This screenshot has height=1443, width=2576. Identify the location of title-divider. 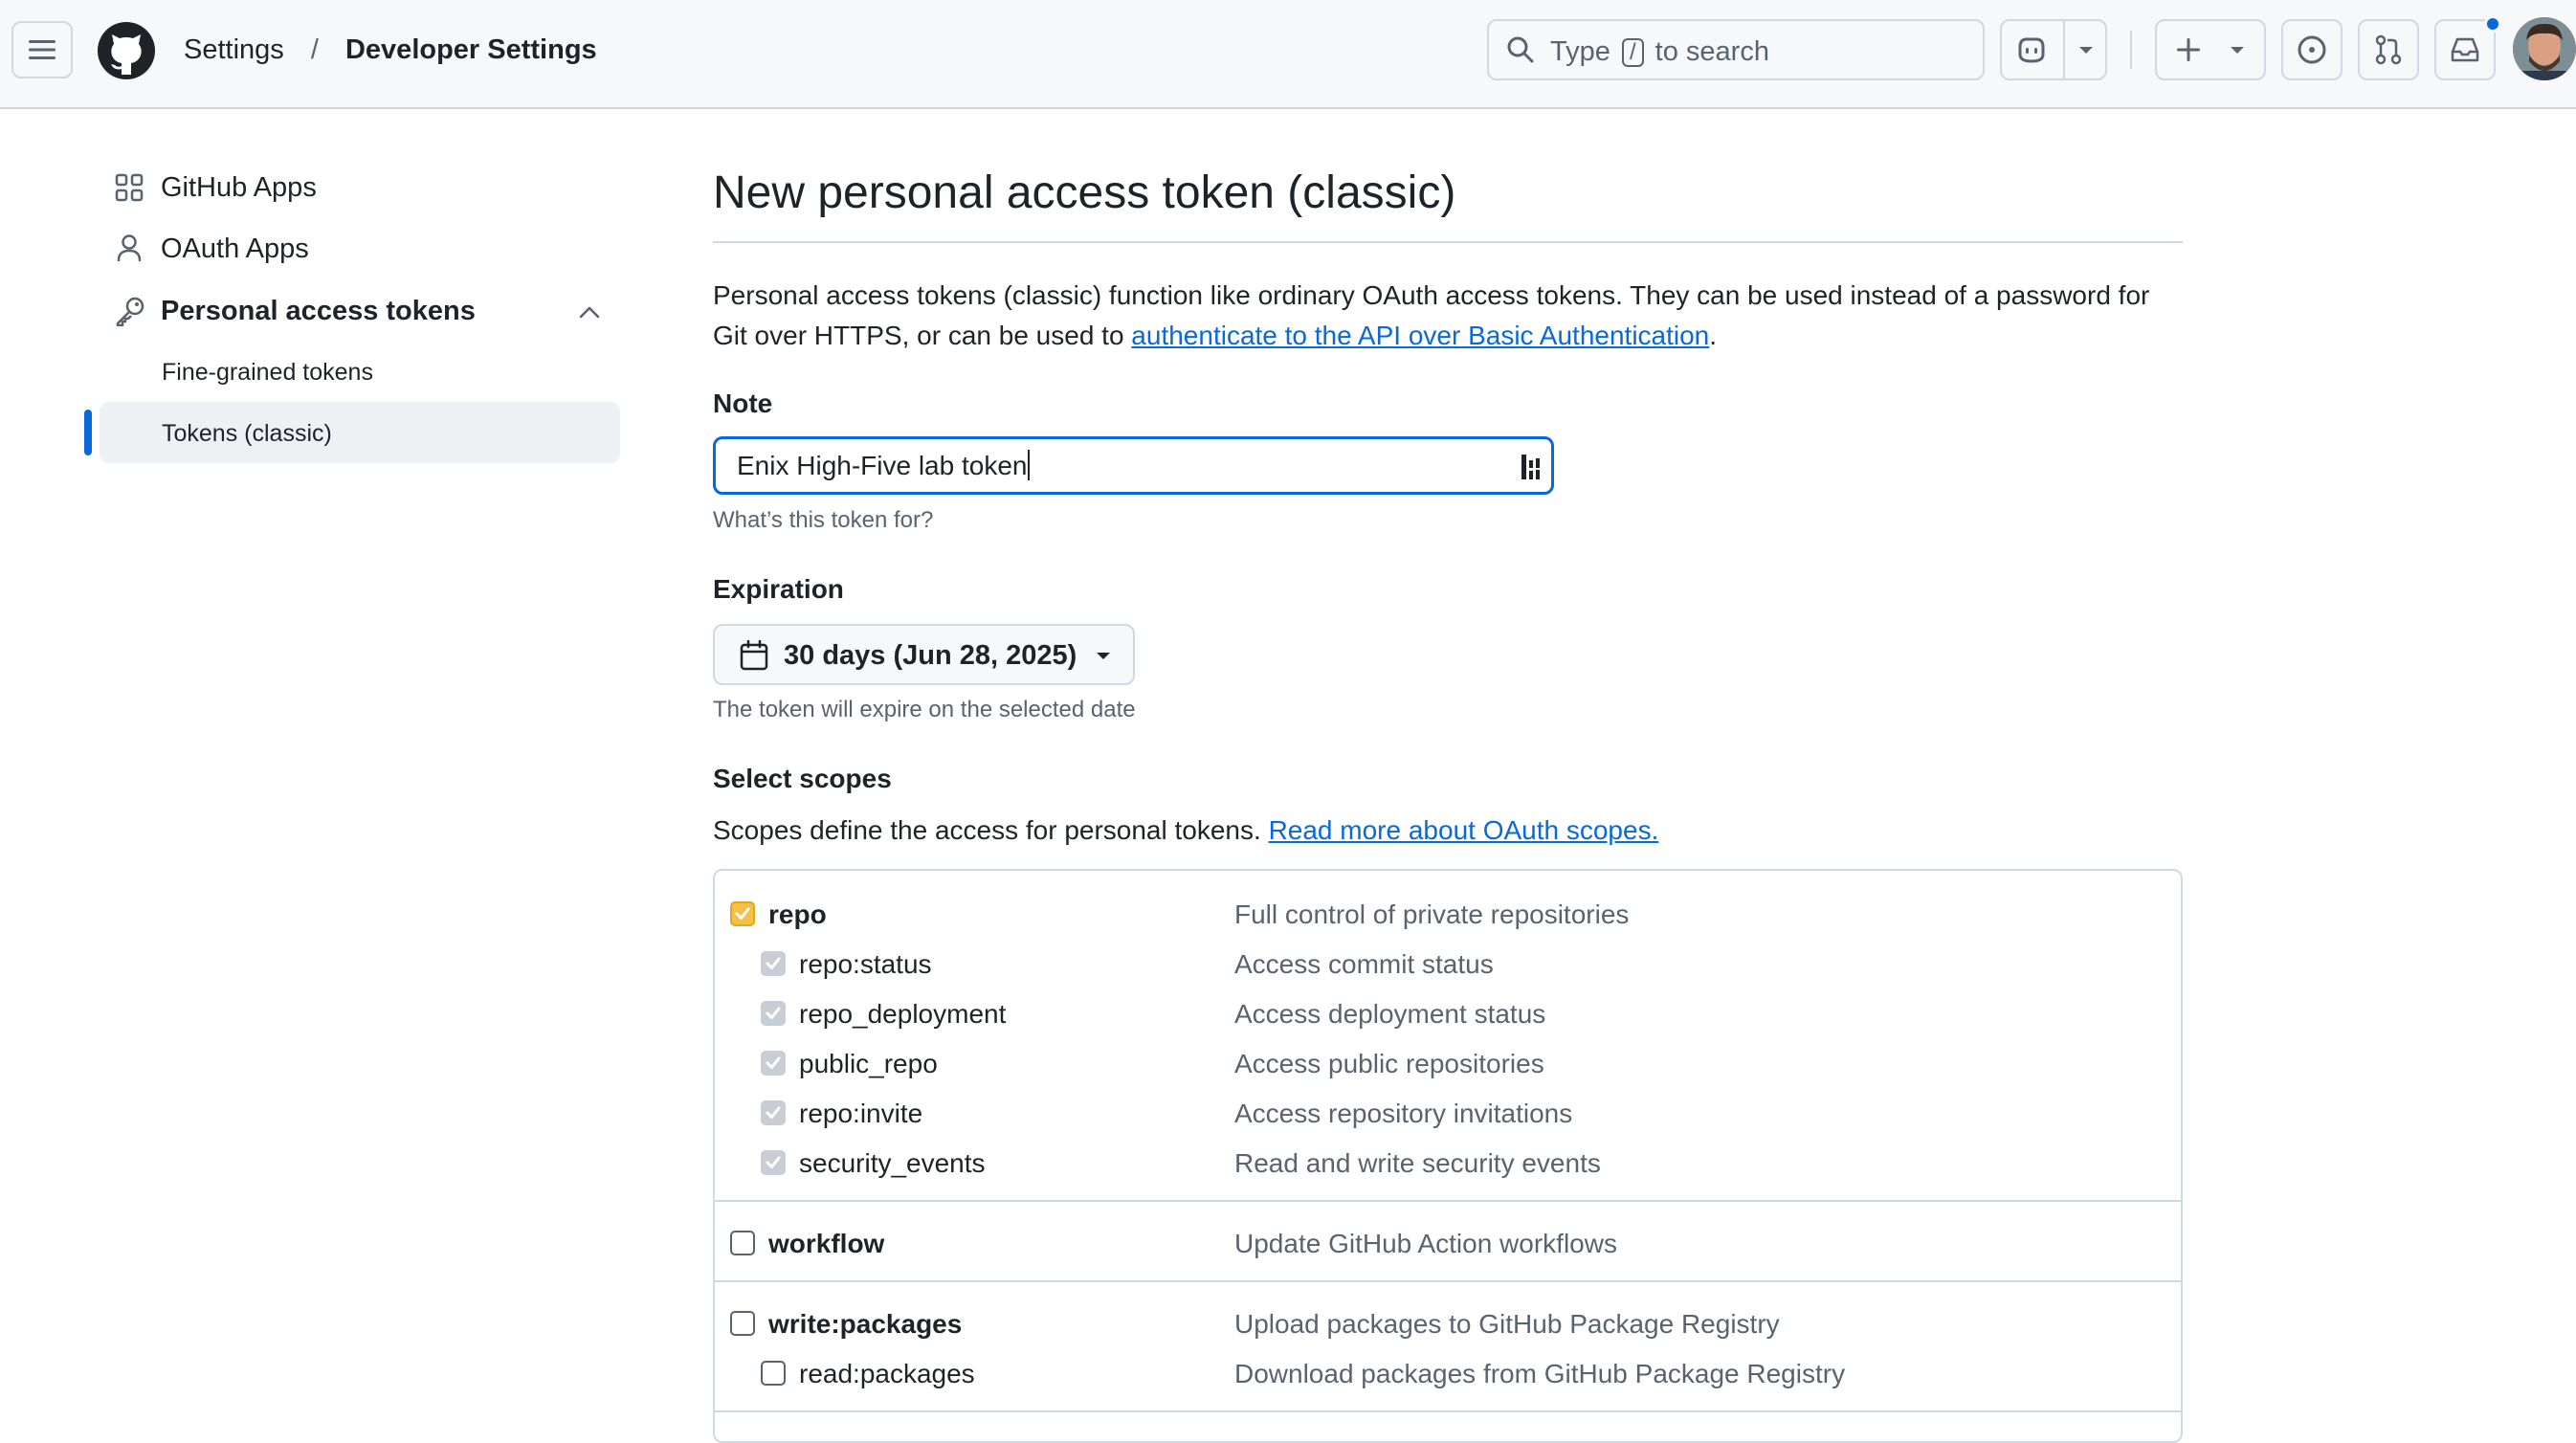
(1448, 242).